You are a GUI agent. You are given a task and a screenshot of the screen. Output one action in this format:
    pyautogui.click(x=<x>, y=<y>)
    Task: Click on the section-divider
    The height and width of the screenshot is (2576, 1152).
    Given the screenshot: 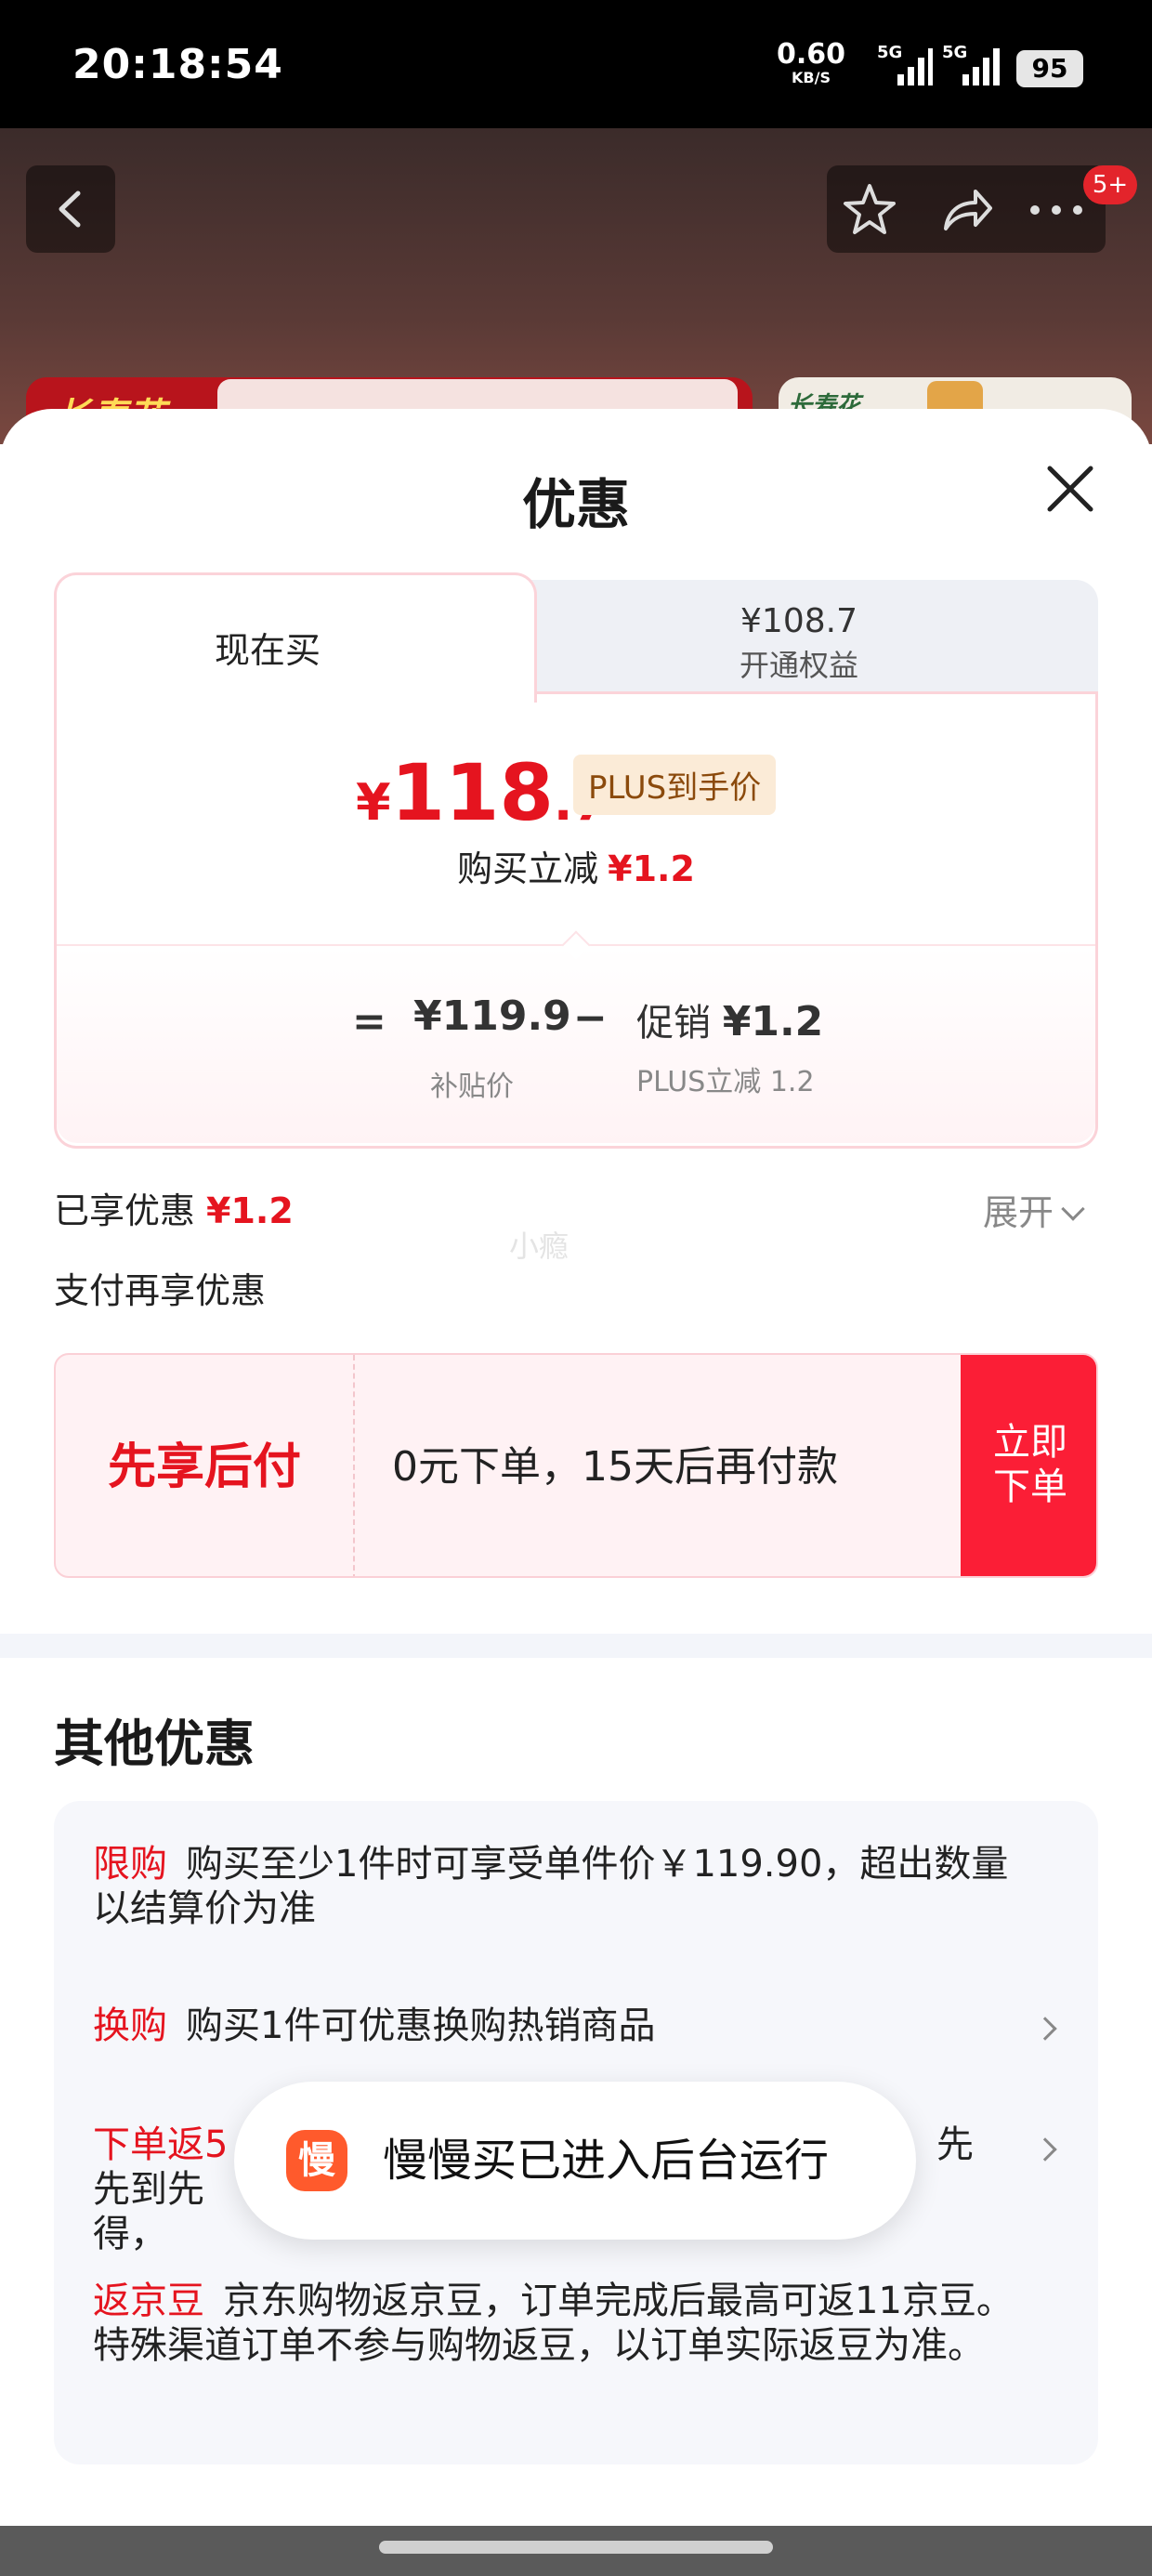 What is the action you would take?
    pyautogui.click(x=576, y=1646)
    